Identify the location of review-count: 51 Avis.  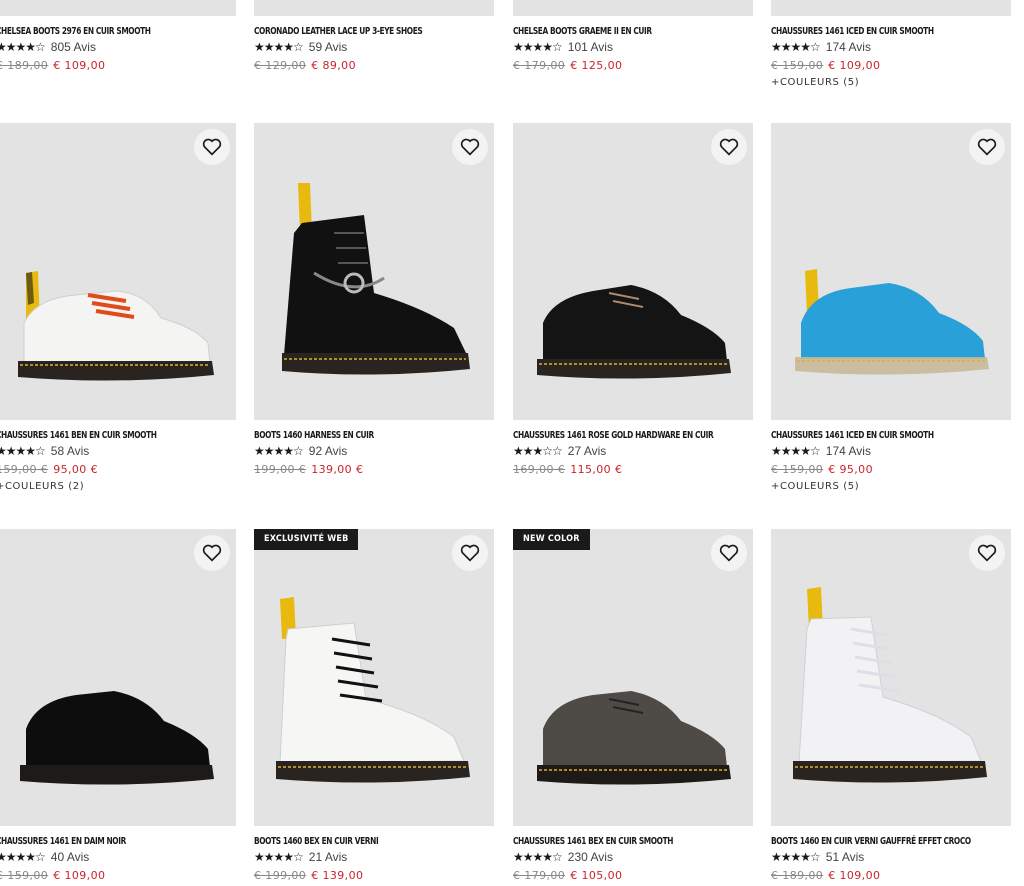
(845, 857).